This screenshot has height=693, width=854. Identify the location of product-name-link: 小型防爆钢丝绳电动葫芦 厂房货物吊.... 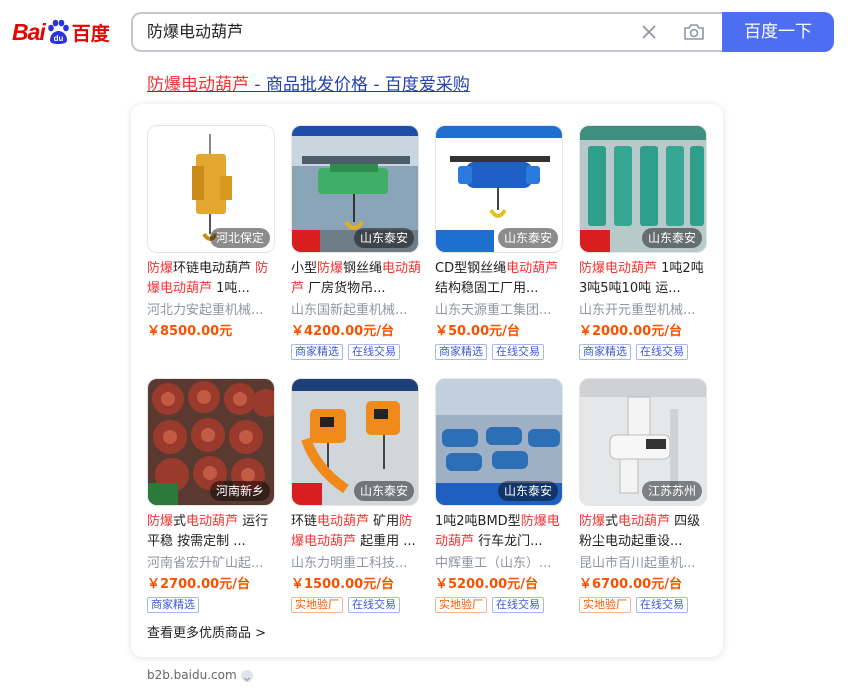
(357, 279).